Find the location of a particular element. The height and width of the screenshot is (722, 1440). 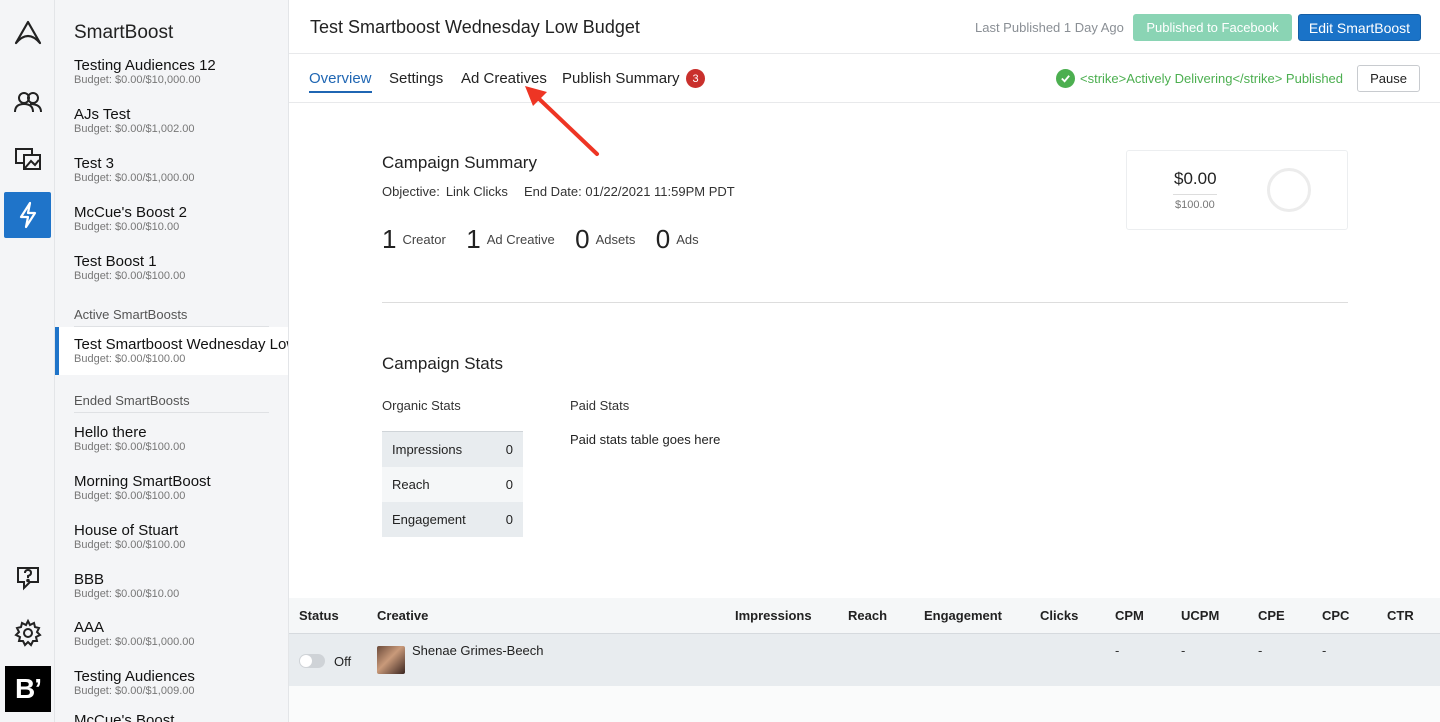

item-name: McCue's Boost 2 is located at coordinates (130, 212).